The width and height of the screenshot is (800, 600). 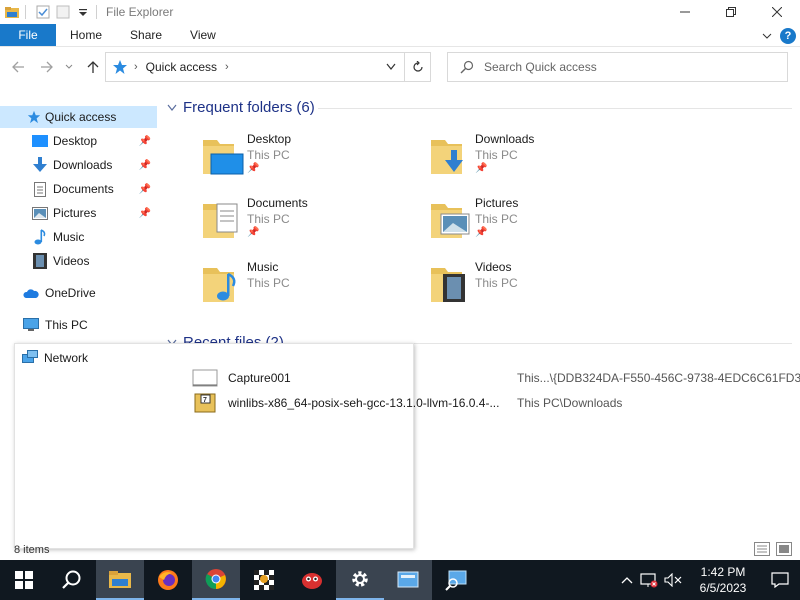 What do you see at coordinates (78, 117) in the screenshot?
I see `sidebar-item-quick-access: Quick access` at bounding box center [78, 117].